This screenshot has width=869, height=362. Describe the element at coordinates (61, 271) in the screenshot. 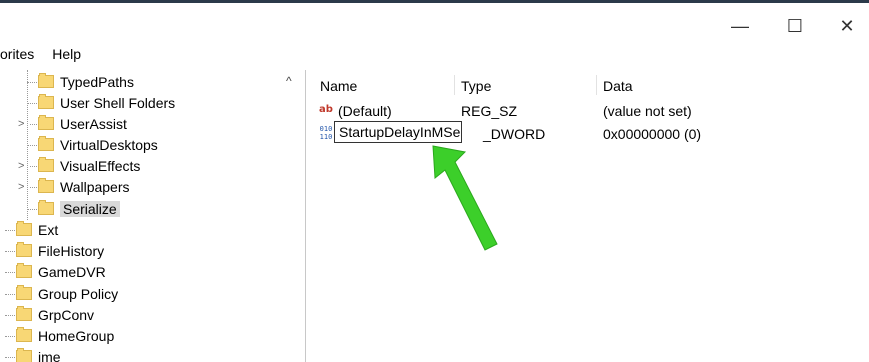

I see `tree-item: GameDVR` at that location.